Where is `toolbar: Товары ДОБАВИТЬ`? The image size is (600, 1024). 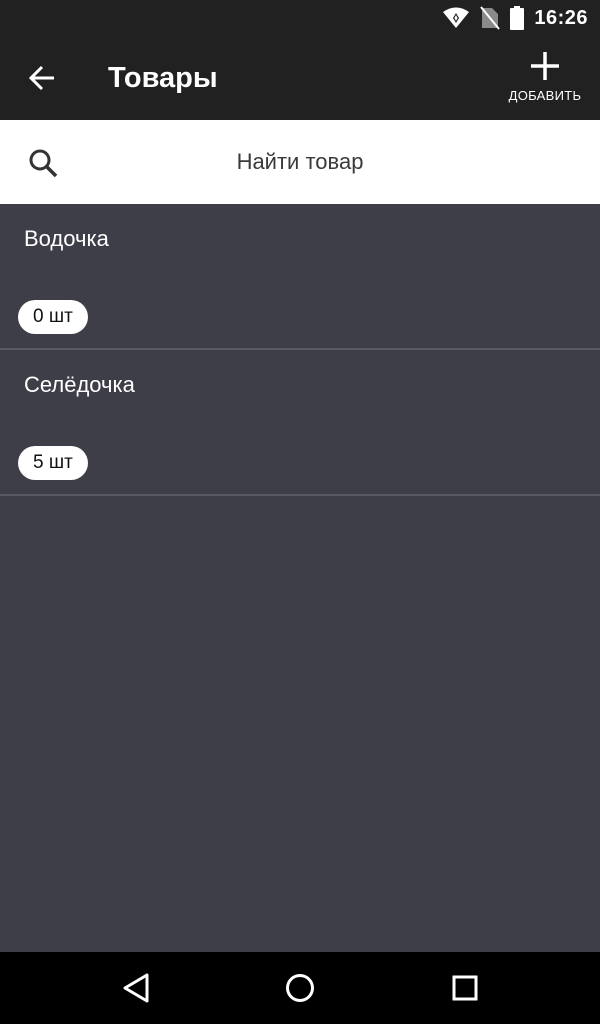
toolbar: Товары ДОБАВИТЬ is located at coordinates (300, 78).